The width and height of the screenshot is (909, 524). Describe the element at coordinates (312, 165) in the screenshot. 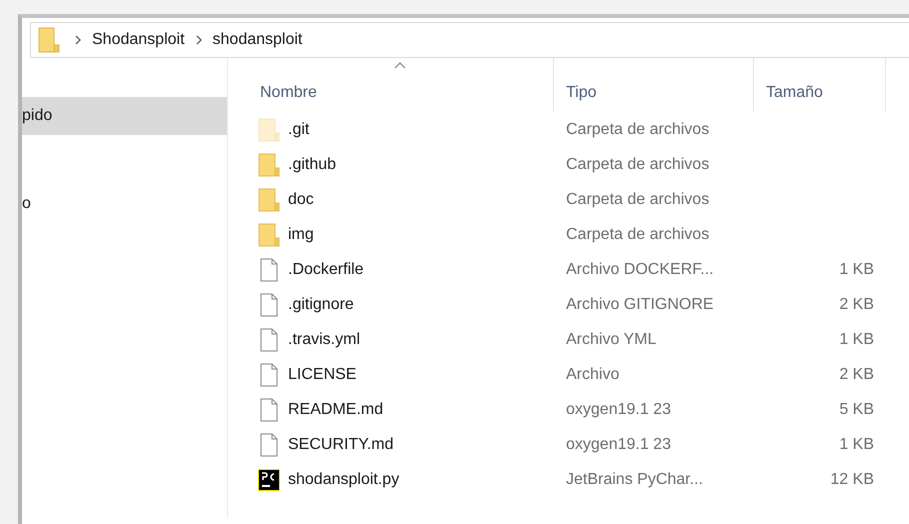

I see `file-name: .github` at that location.